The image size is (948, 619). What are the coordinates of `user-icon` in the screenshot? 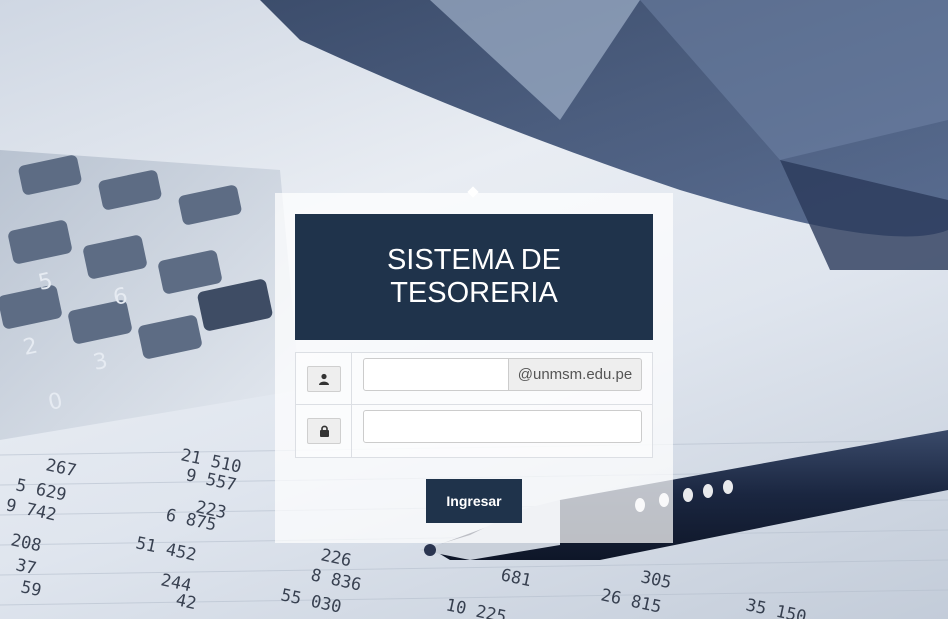 It's located at (324, 379).